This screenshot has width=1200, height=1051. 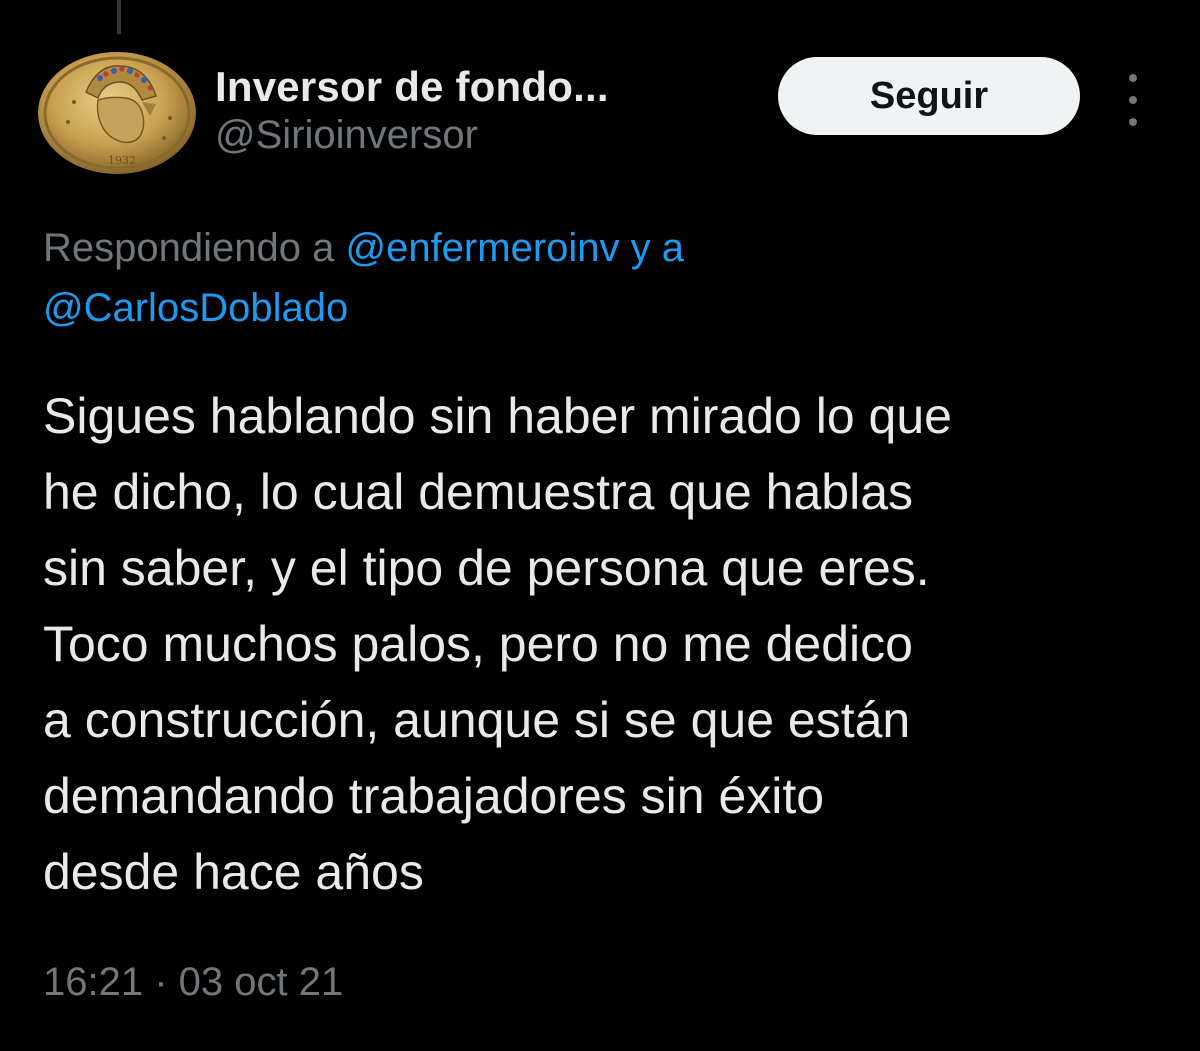 I want to click on author-avatar: 1932, so click(x=117, y=113).